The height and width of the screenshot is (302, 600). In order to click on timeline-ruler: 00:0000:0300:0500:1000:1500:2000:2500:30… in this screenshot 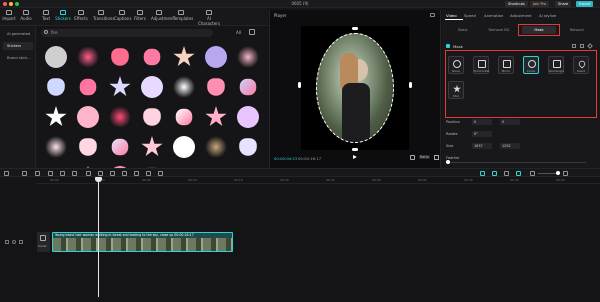, I will do `click(318, 180)`.